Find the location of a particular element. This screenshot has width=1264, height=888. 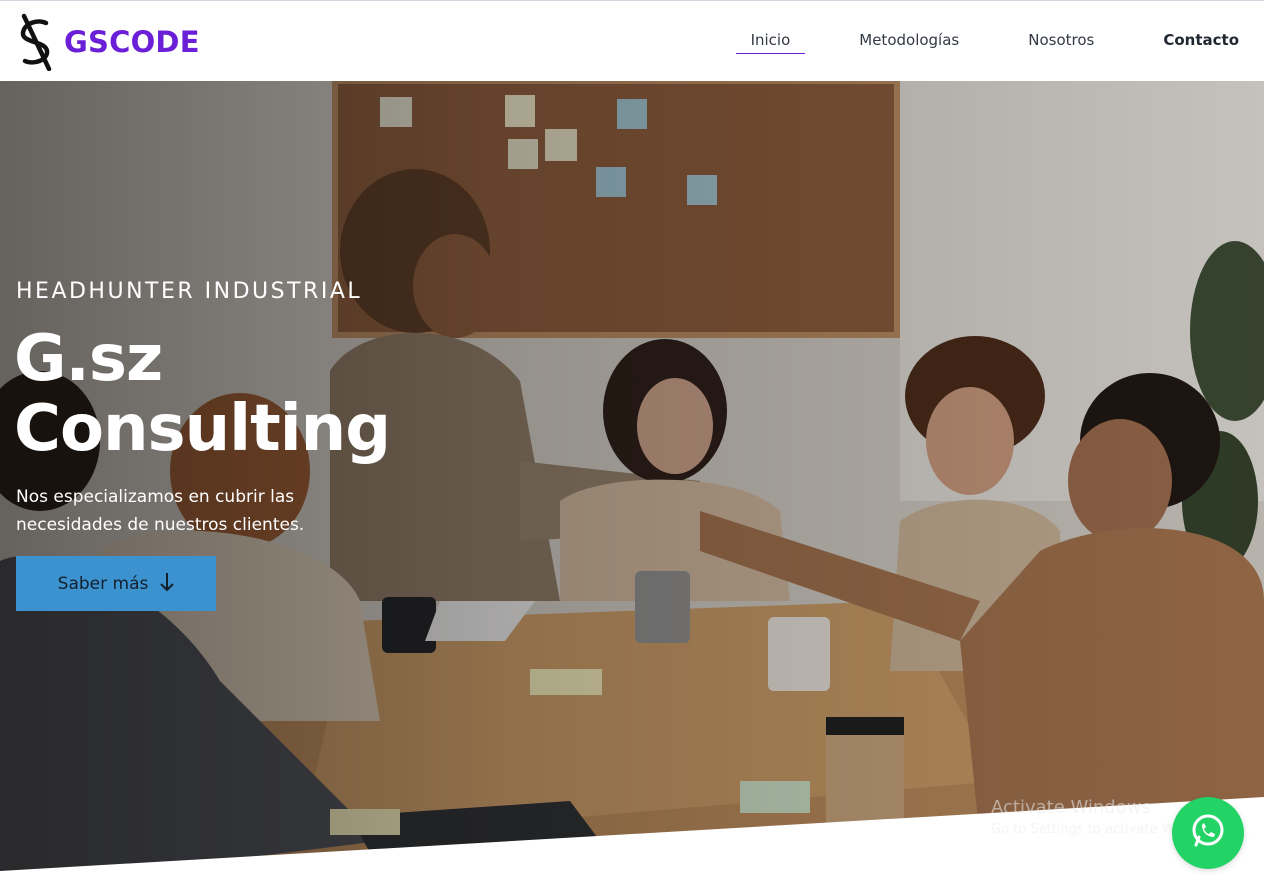

saber-mas-button: Saber más is located at coordinates (116, 583).